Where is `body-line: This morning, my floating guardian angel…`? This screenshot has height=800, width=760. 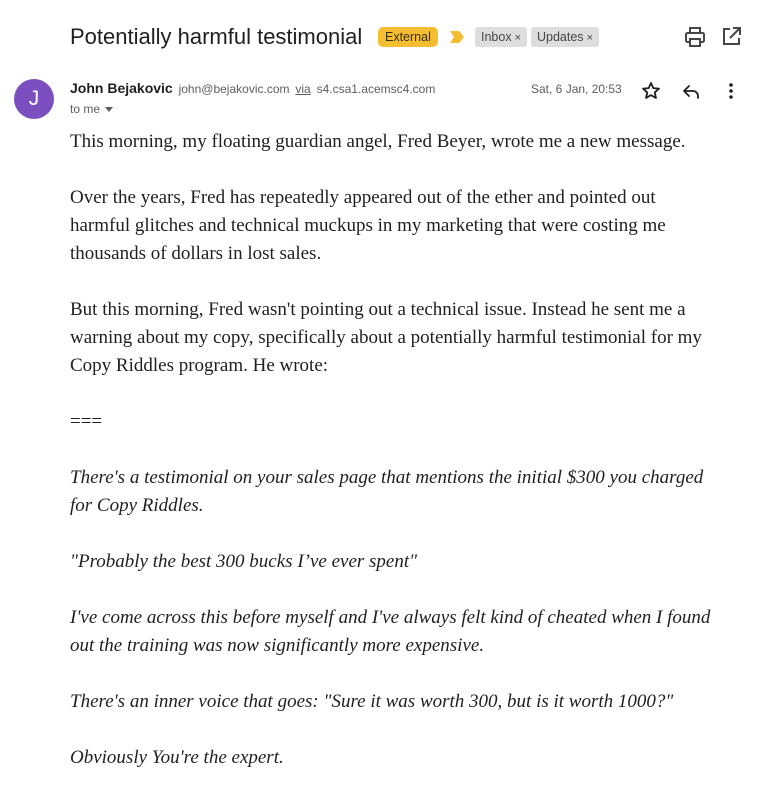 body-line: This morning, my floating guardian angel… is located at coordinates (378, 141).